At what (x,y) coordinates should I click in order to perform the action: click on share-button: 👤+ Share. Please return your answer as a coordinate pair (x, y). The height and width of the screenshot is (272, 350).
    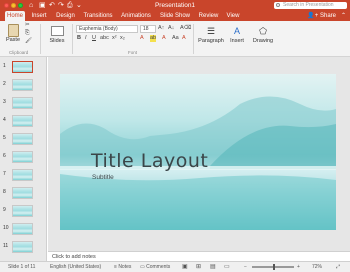
    Looking at the image, I should click on (321, 16).